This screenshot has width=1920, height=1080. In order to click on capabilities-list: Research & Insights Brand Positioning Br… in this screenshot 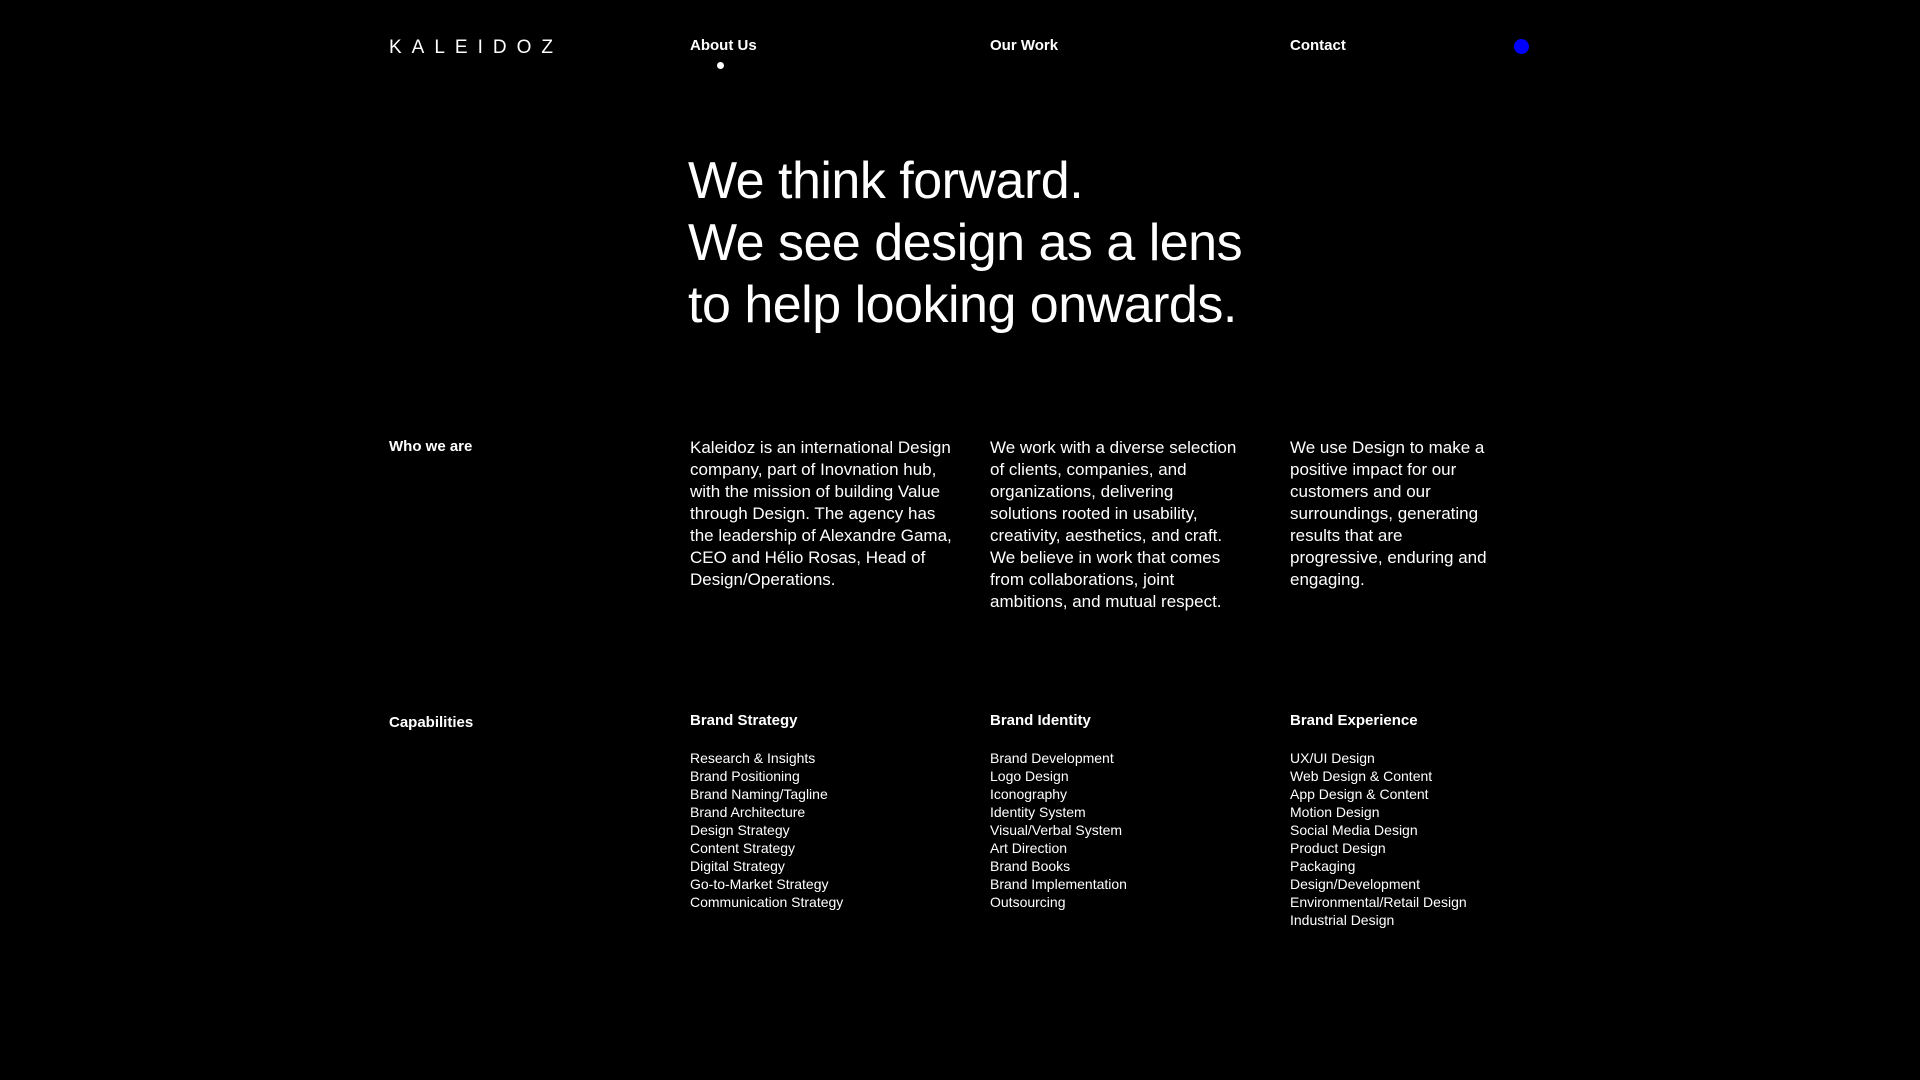, I will do `click(810, 830)`.